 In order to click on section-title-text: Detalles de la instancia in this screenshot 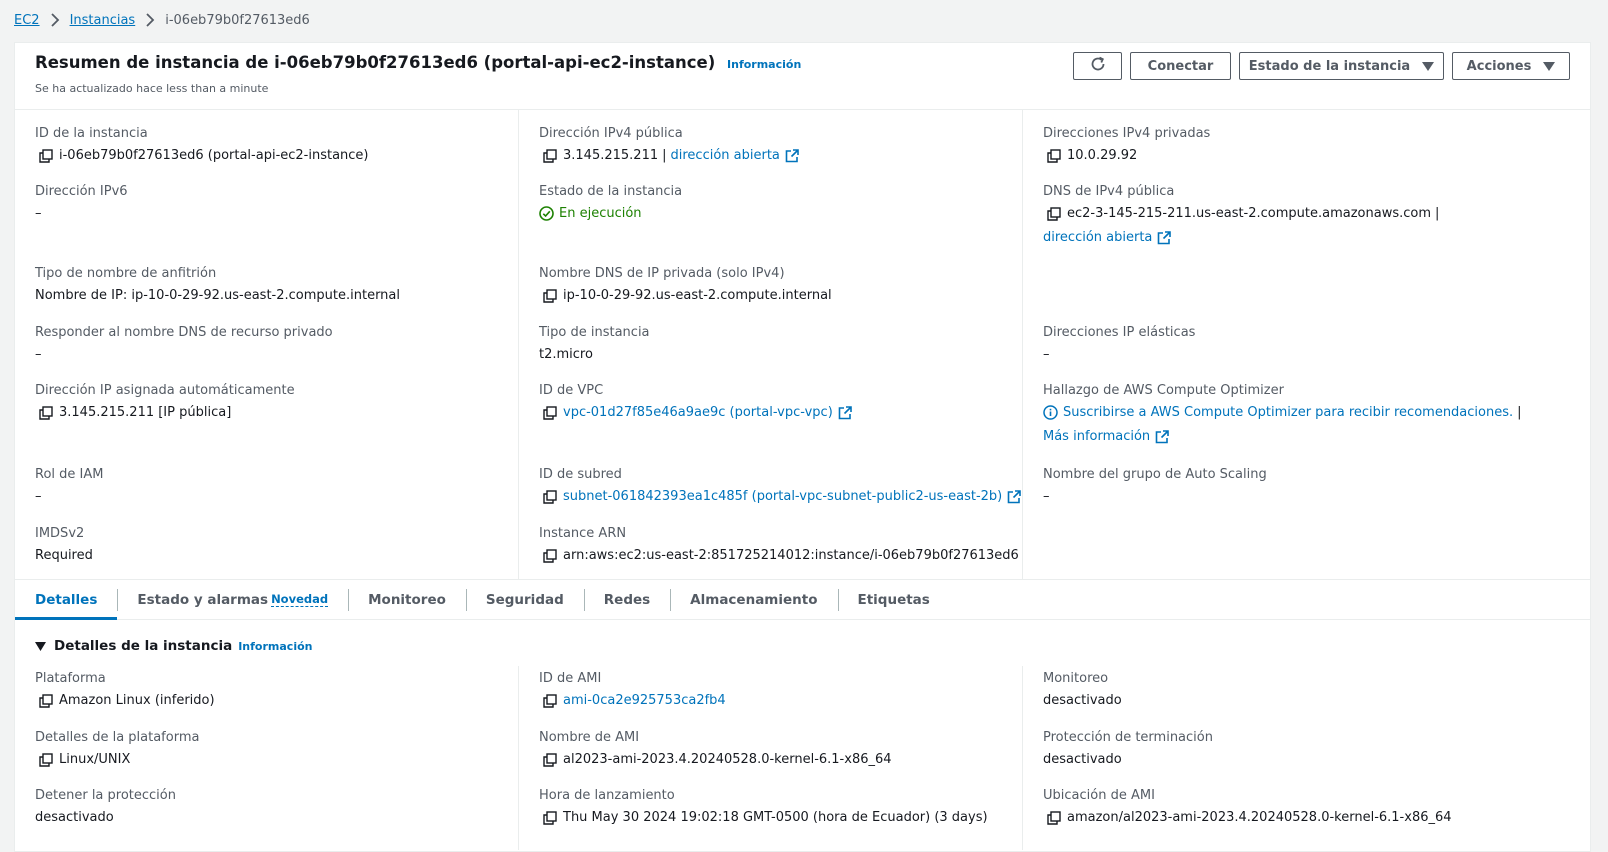, I will do `click(143, 646)`.